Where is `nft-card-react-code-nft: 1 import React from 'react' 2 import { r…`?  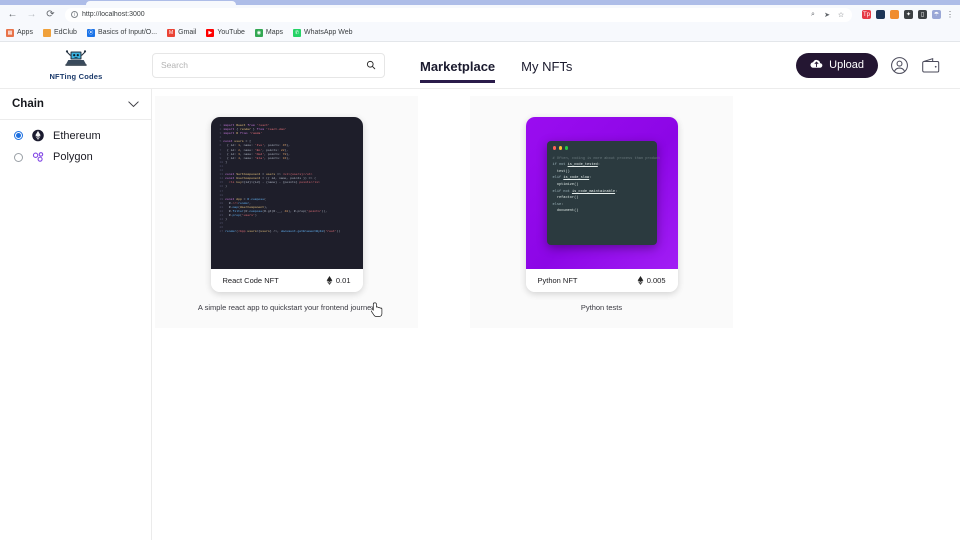 nft-card-react-code-nft: 1 import React from 'react' 2 import { r… is located at coordinates (286, 212).